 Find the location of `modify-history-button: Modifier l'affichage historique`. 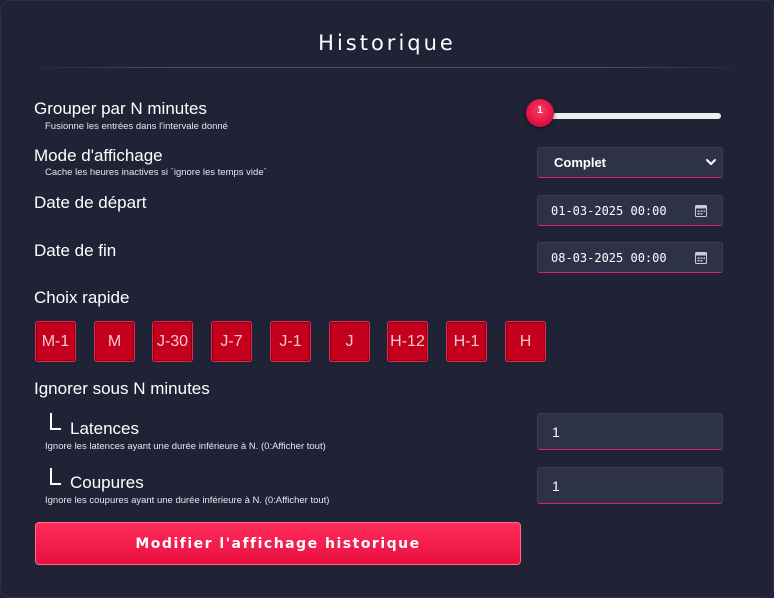

modify-history-button: Modifier l'affichage historique is located at coordinates (278, 543).